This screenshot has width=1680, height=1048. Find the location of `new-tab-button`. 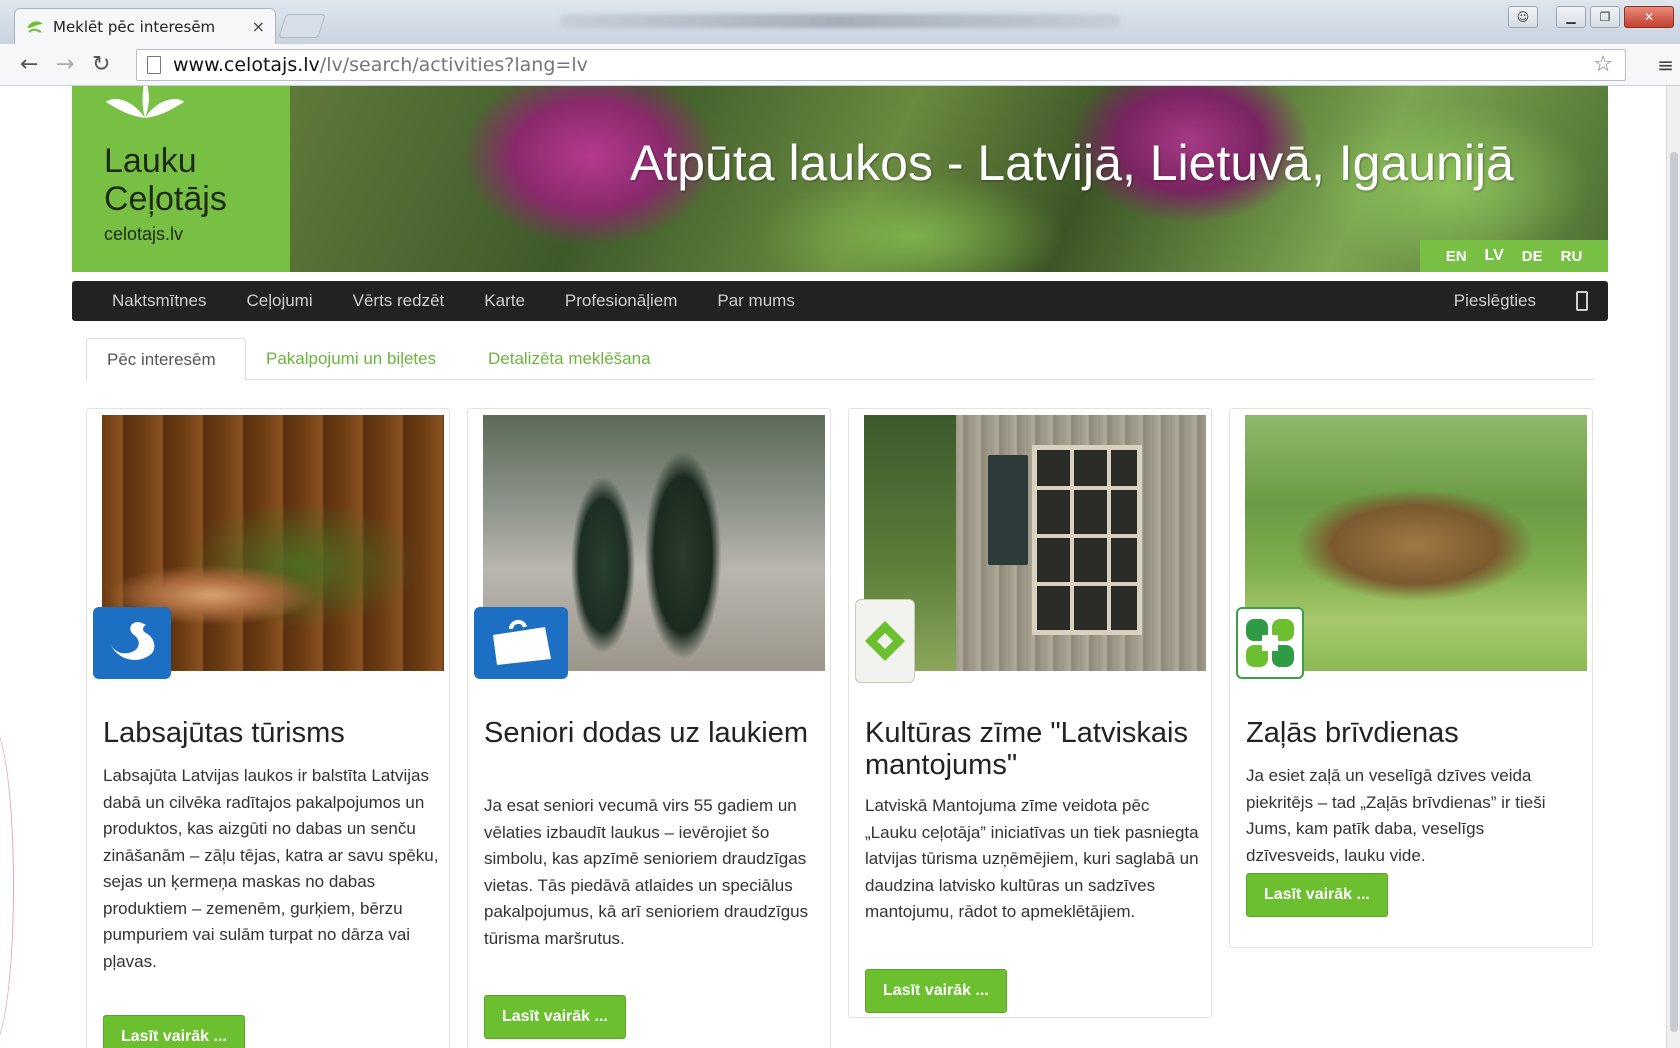

new-tab-button is located at coordinates (302, 26).